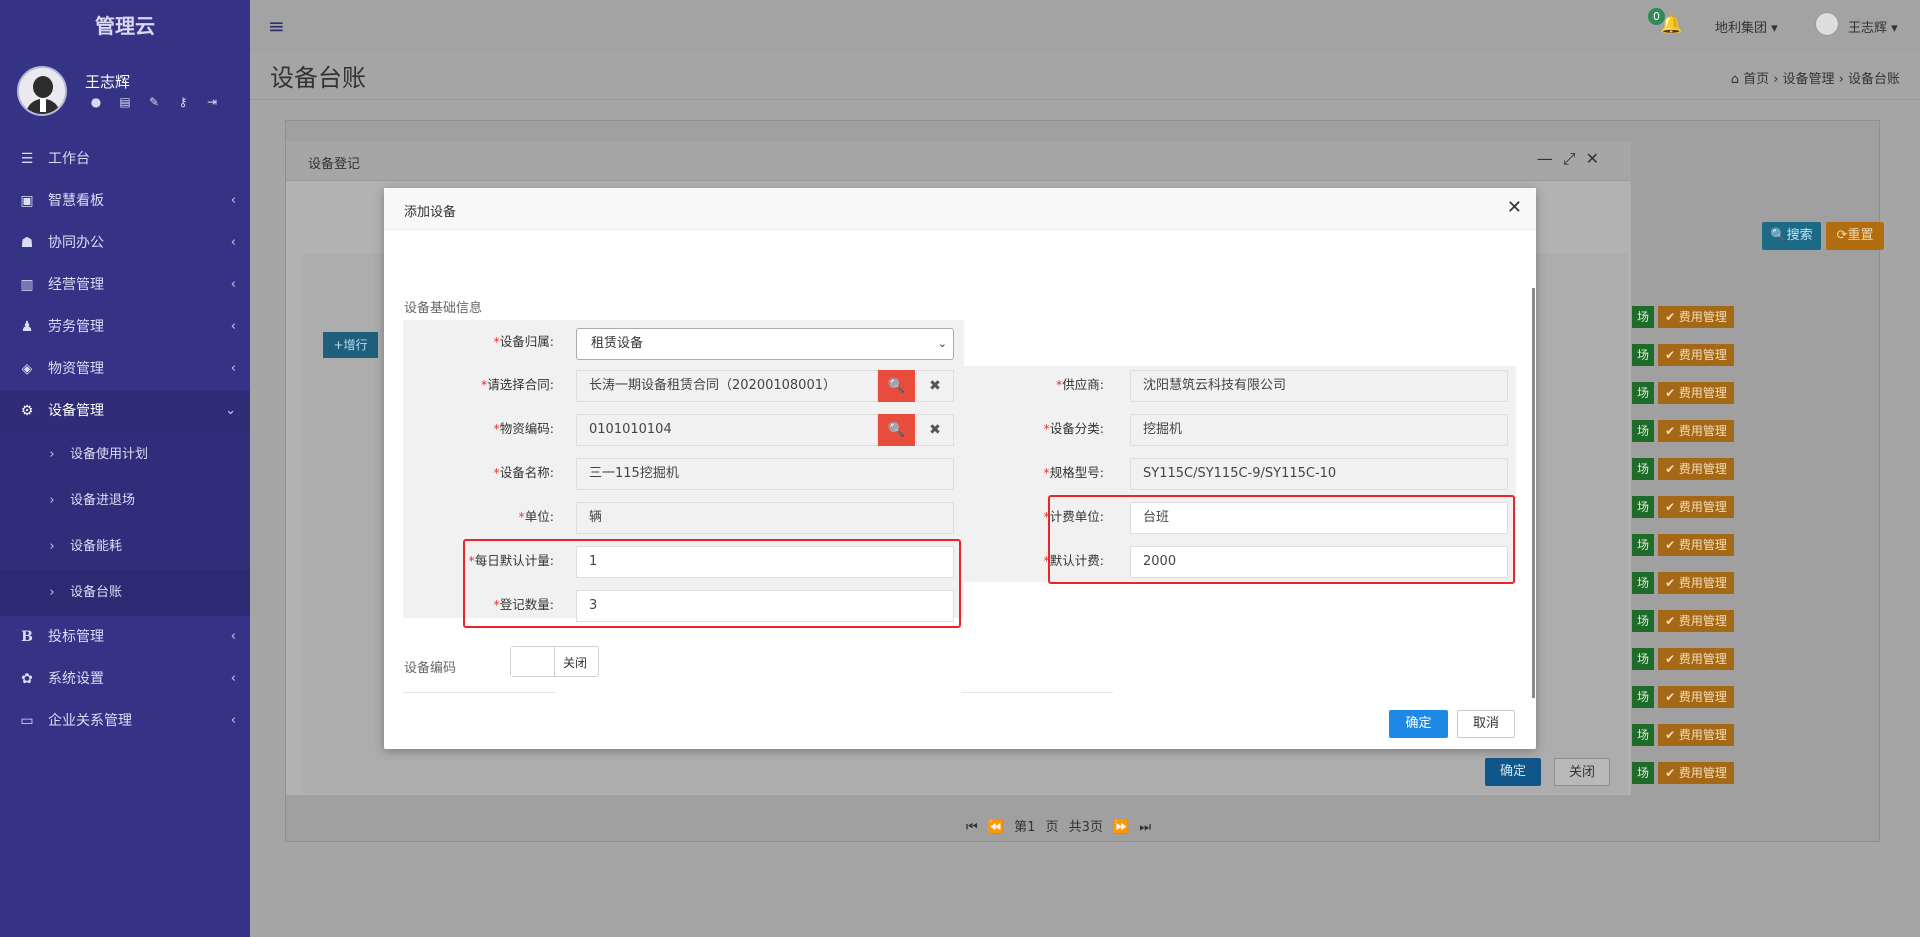 The height and width of the screenshot is (937, 1920). I want to click on modal-title: 添加设备, so click(430, 212).